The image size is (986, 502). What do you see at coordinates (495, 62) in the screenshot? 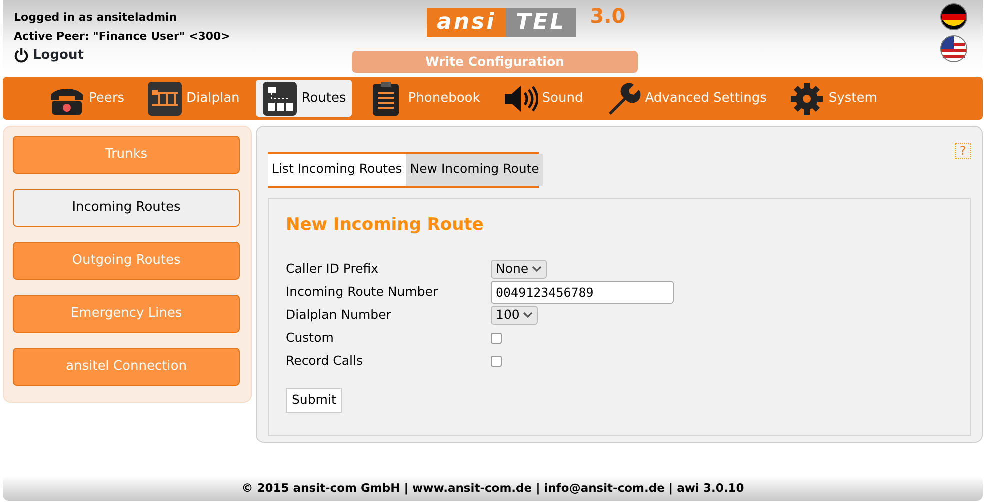
I see `write-configuration-button: Write Configuration` at bounding box center [495, 62].